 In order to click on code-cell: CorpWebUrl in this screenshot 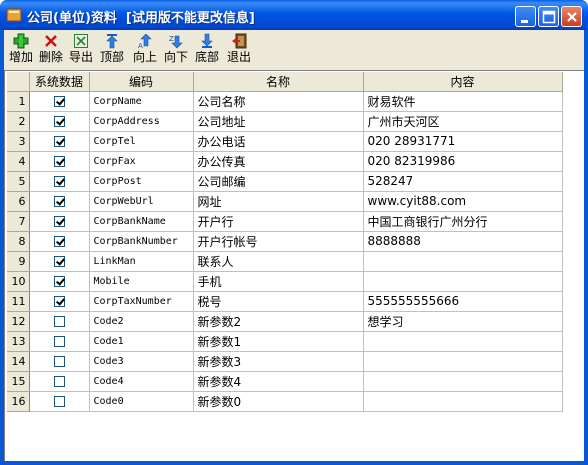, I will do `click(141, 201)`.